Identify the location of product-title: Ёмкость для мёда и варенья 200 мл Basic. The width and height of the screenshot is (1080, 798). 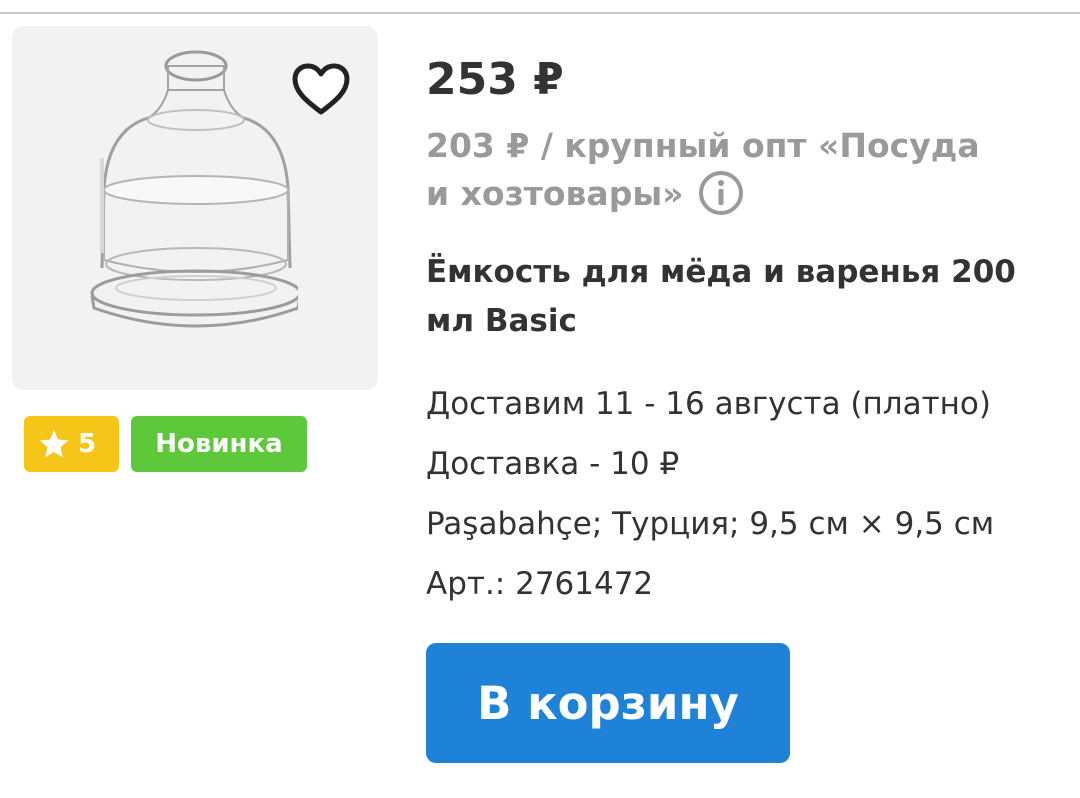
(731, 297).